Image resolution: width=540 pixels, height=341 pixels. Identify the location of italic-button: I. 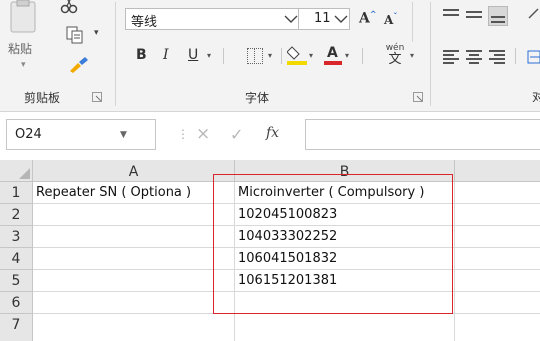
(166, 55).